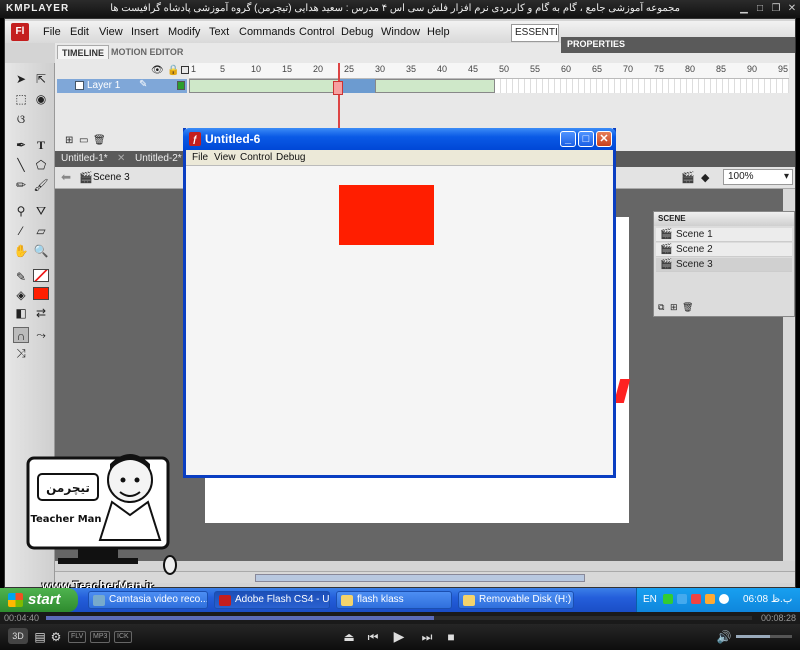 The height and width of the screenshot is (650, 800). Describe the element at coordinates (451, 637) in the screenshot. I see `stop-icon: ■` at that location.